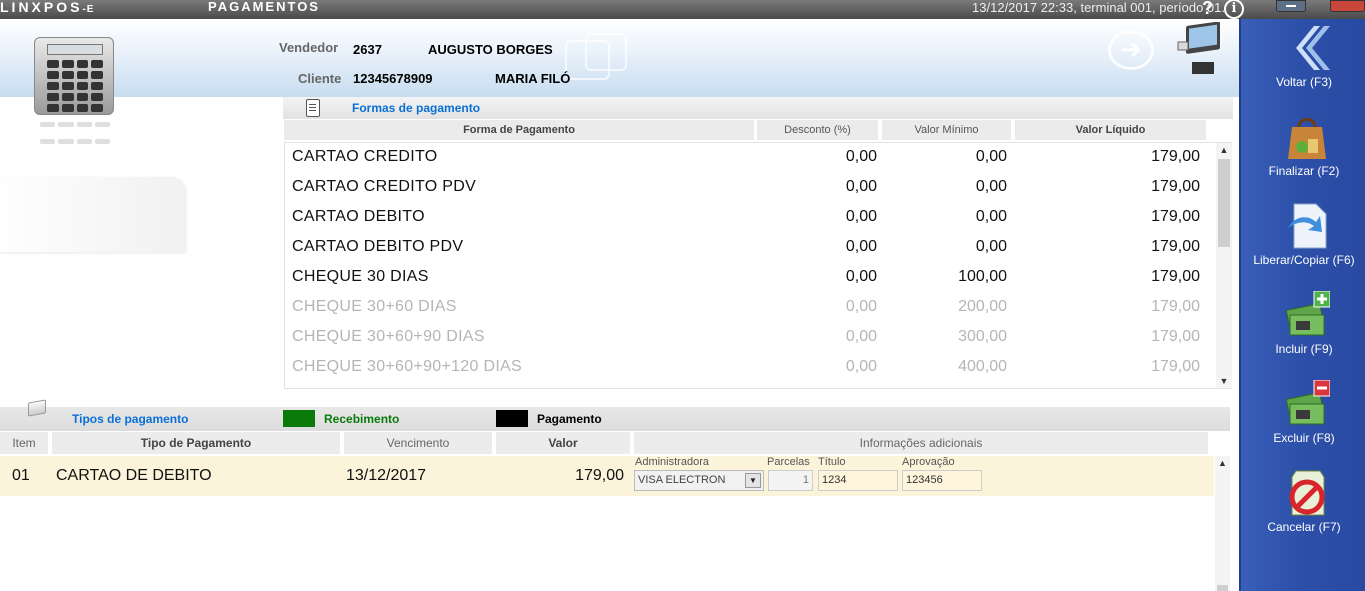 The width and height of the screenshot is (1365, 591). What do you see at coordinates (130, 419) in the screenshot?
I see `tipos-title: Tipos de pagamento` at bounding box center [130, 419].